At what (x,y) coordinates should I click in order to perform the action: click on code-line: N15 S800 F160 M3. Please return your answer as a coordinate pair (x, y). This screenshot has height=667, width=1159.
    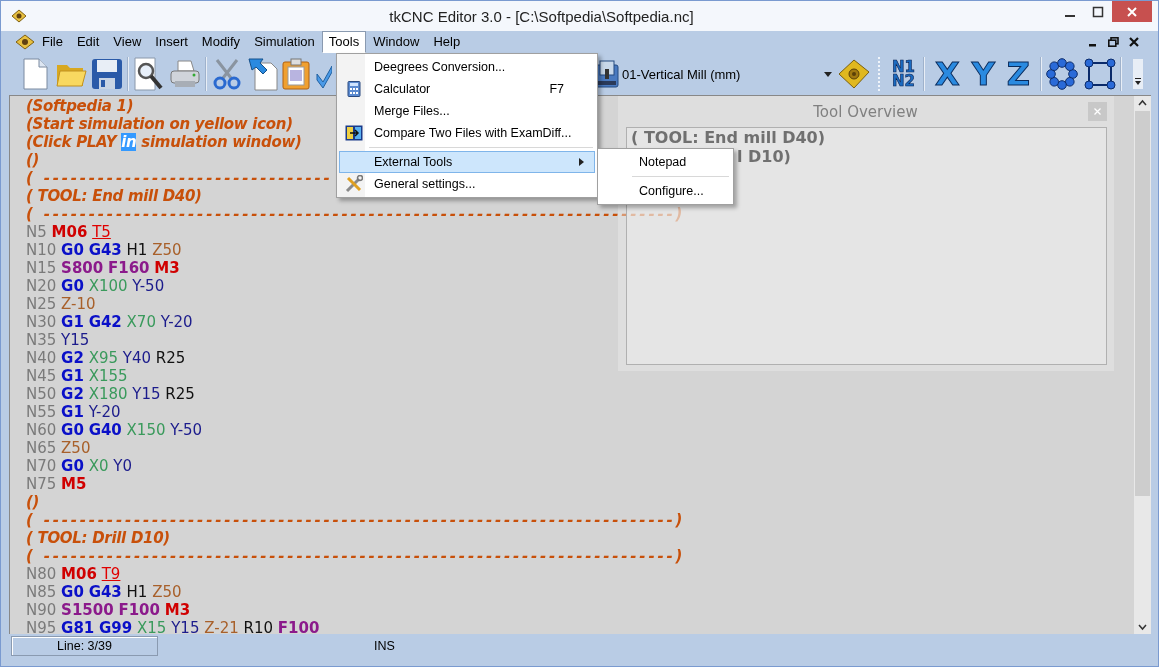
    Looking at the image, I should click on (103, 268).